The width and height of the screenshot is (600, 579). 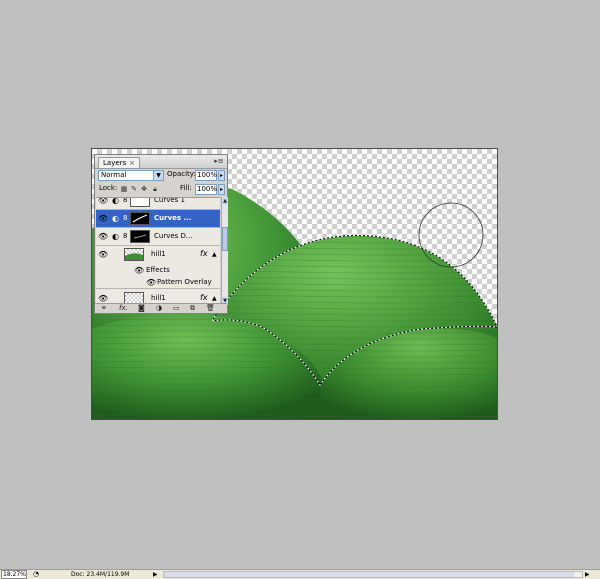 I want to click on lock-image-icon: ✎, so click(x=134, y=189).